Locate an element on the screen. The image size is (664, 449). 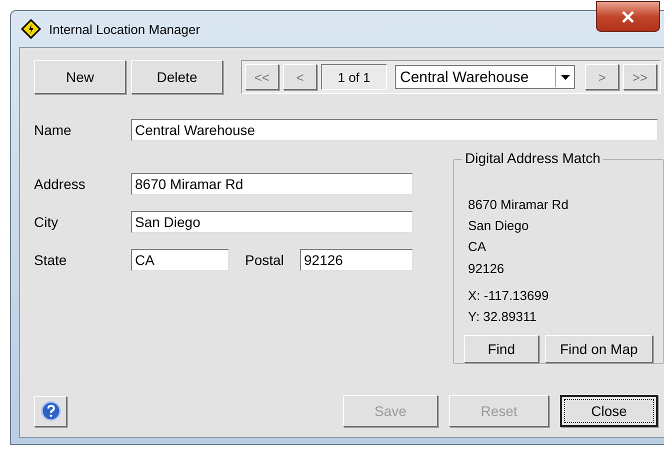
window-title: Internal Location Manager is located at coordinates (124, 29).